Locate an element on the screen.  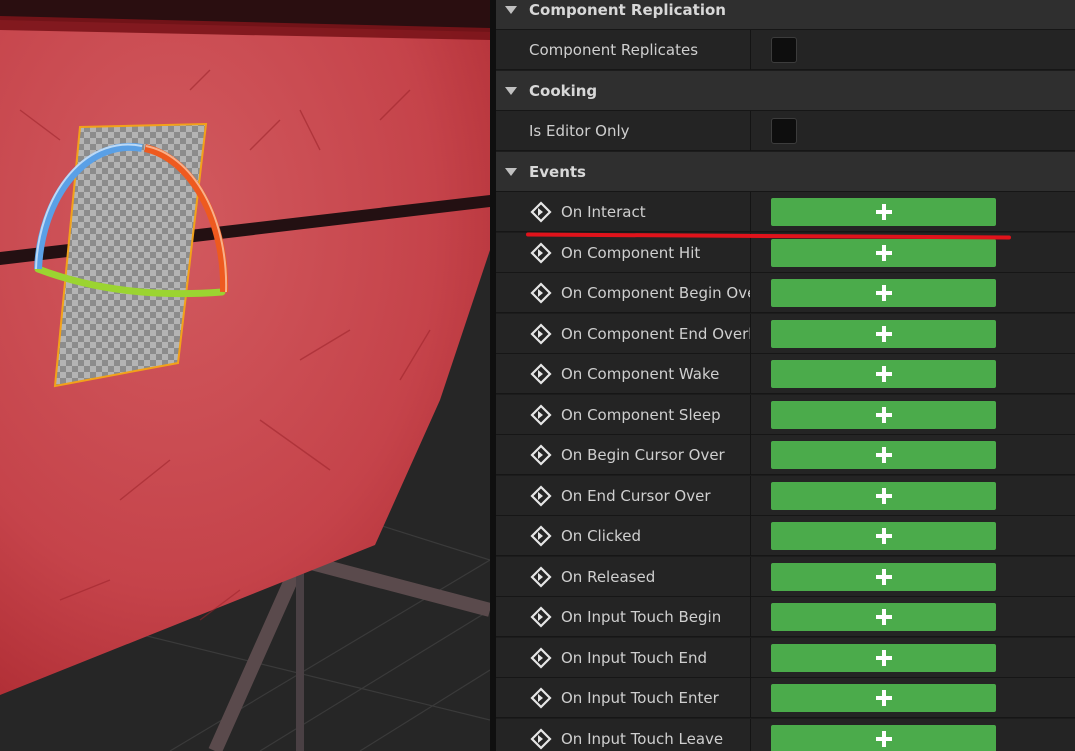
event-row: On Begin Cursor Over is located at coordinates (785, 455).